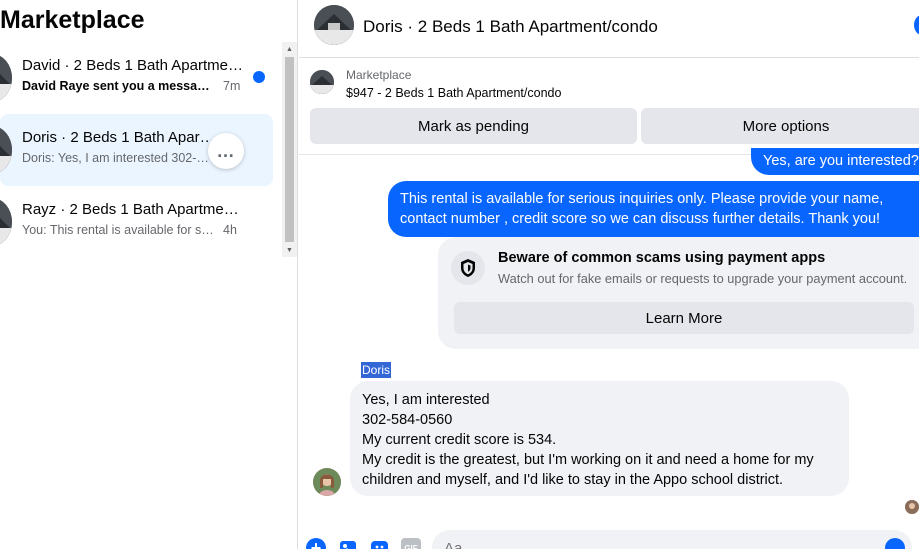 This screenshot has width=919, height=549. What do you see at coordinates (232, 86) in the screenshot?
I see `conversation-time: 7m` at bounding box center [232, 86].